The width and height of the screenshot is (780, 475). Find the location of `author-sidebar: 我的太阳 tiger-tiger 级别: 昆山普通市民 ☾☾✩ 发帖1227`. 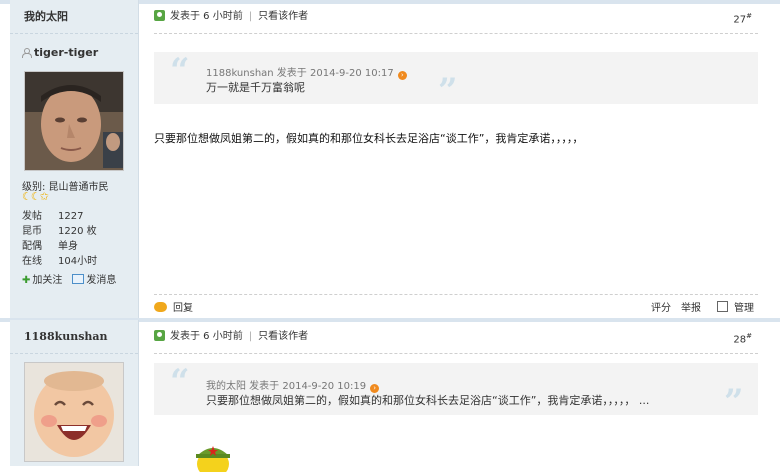

author-sidebar: 我的太阳 tiger-tiger 级别: 昆山普通市民 ☾☾✩ 发帖1227 is located at coordinates (74, 159).